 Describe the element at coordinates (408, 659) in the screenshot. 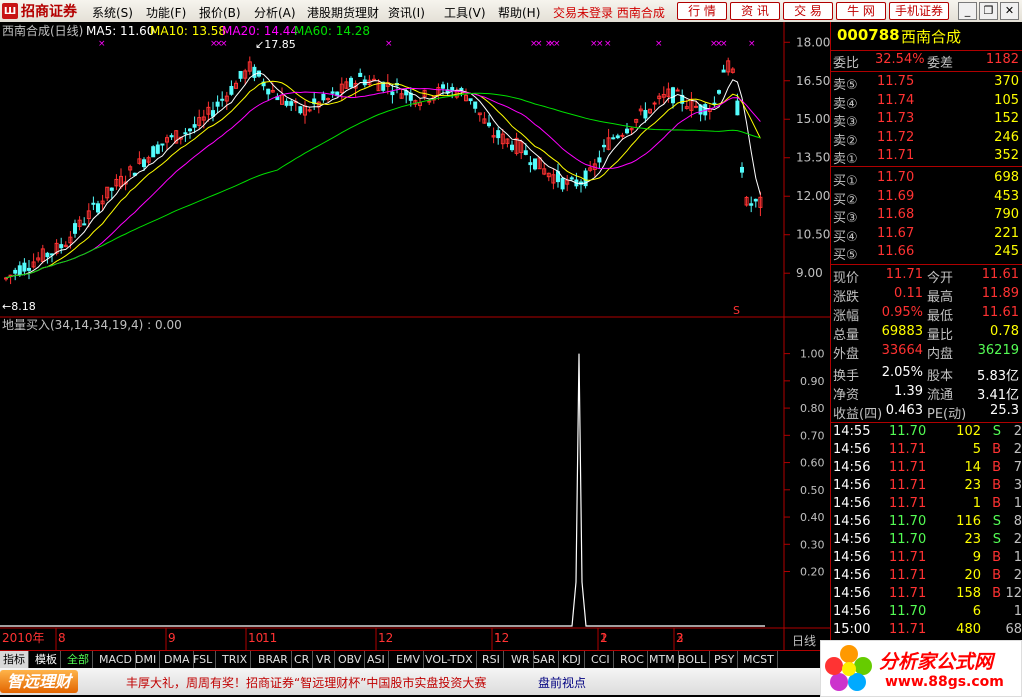

I see `tab-emv: EMV` at that location.